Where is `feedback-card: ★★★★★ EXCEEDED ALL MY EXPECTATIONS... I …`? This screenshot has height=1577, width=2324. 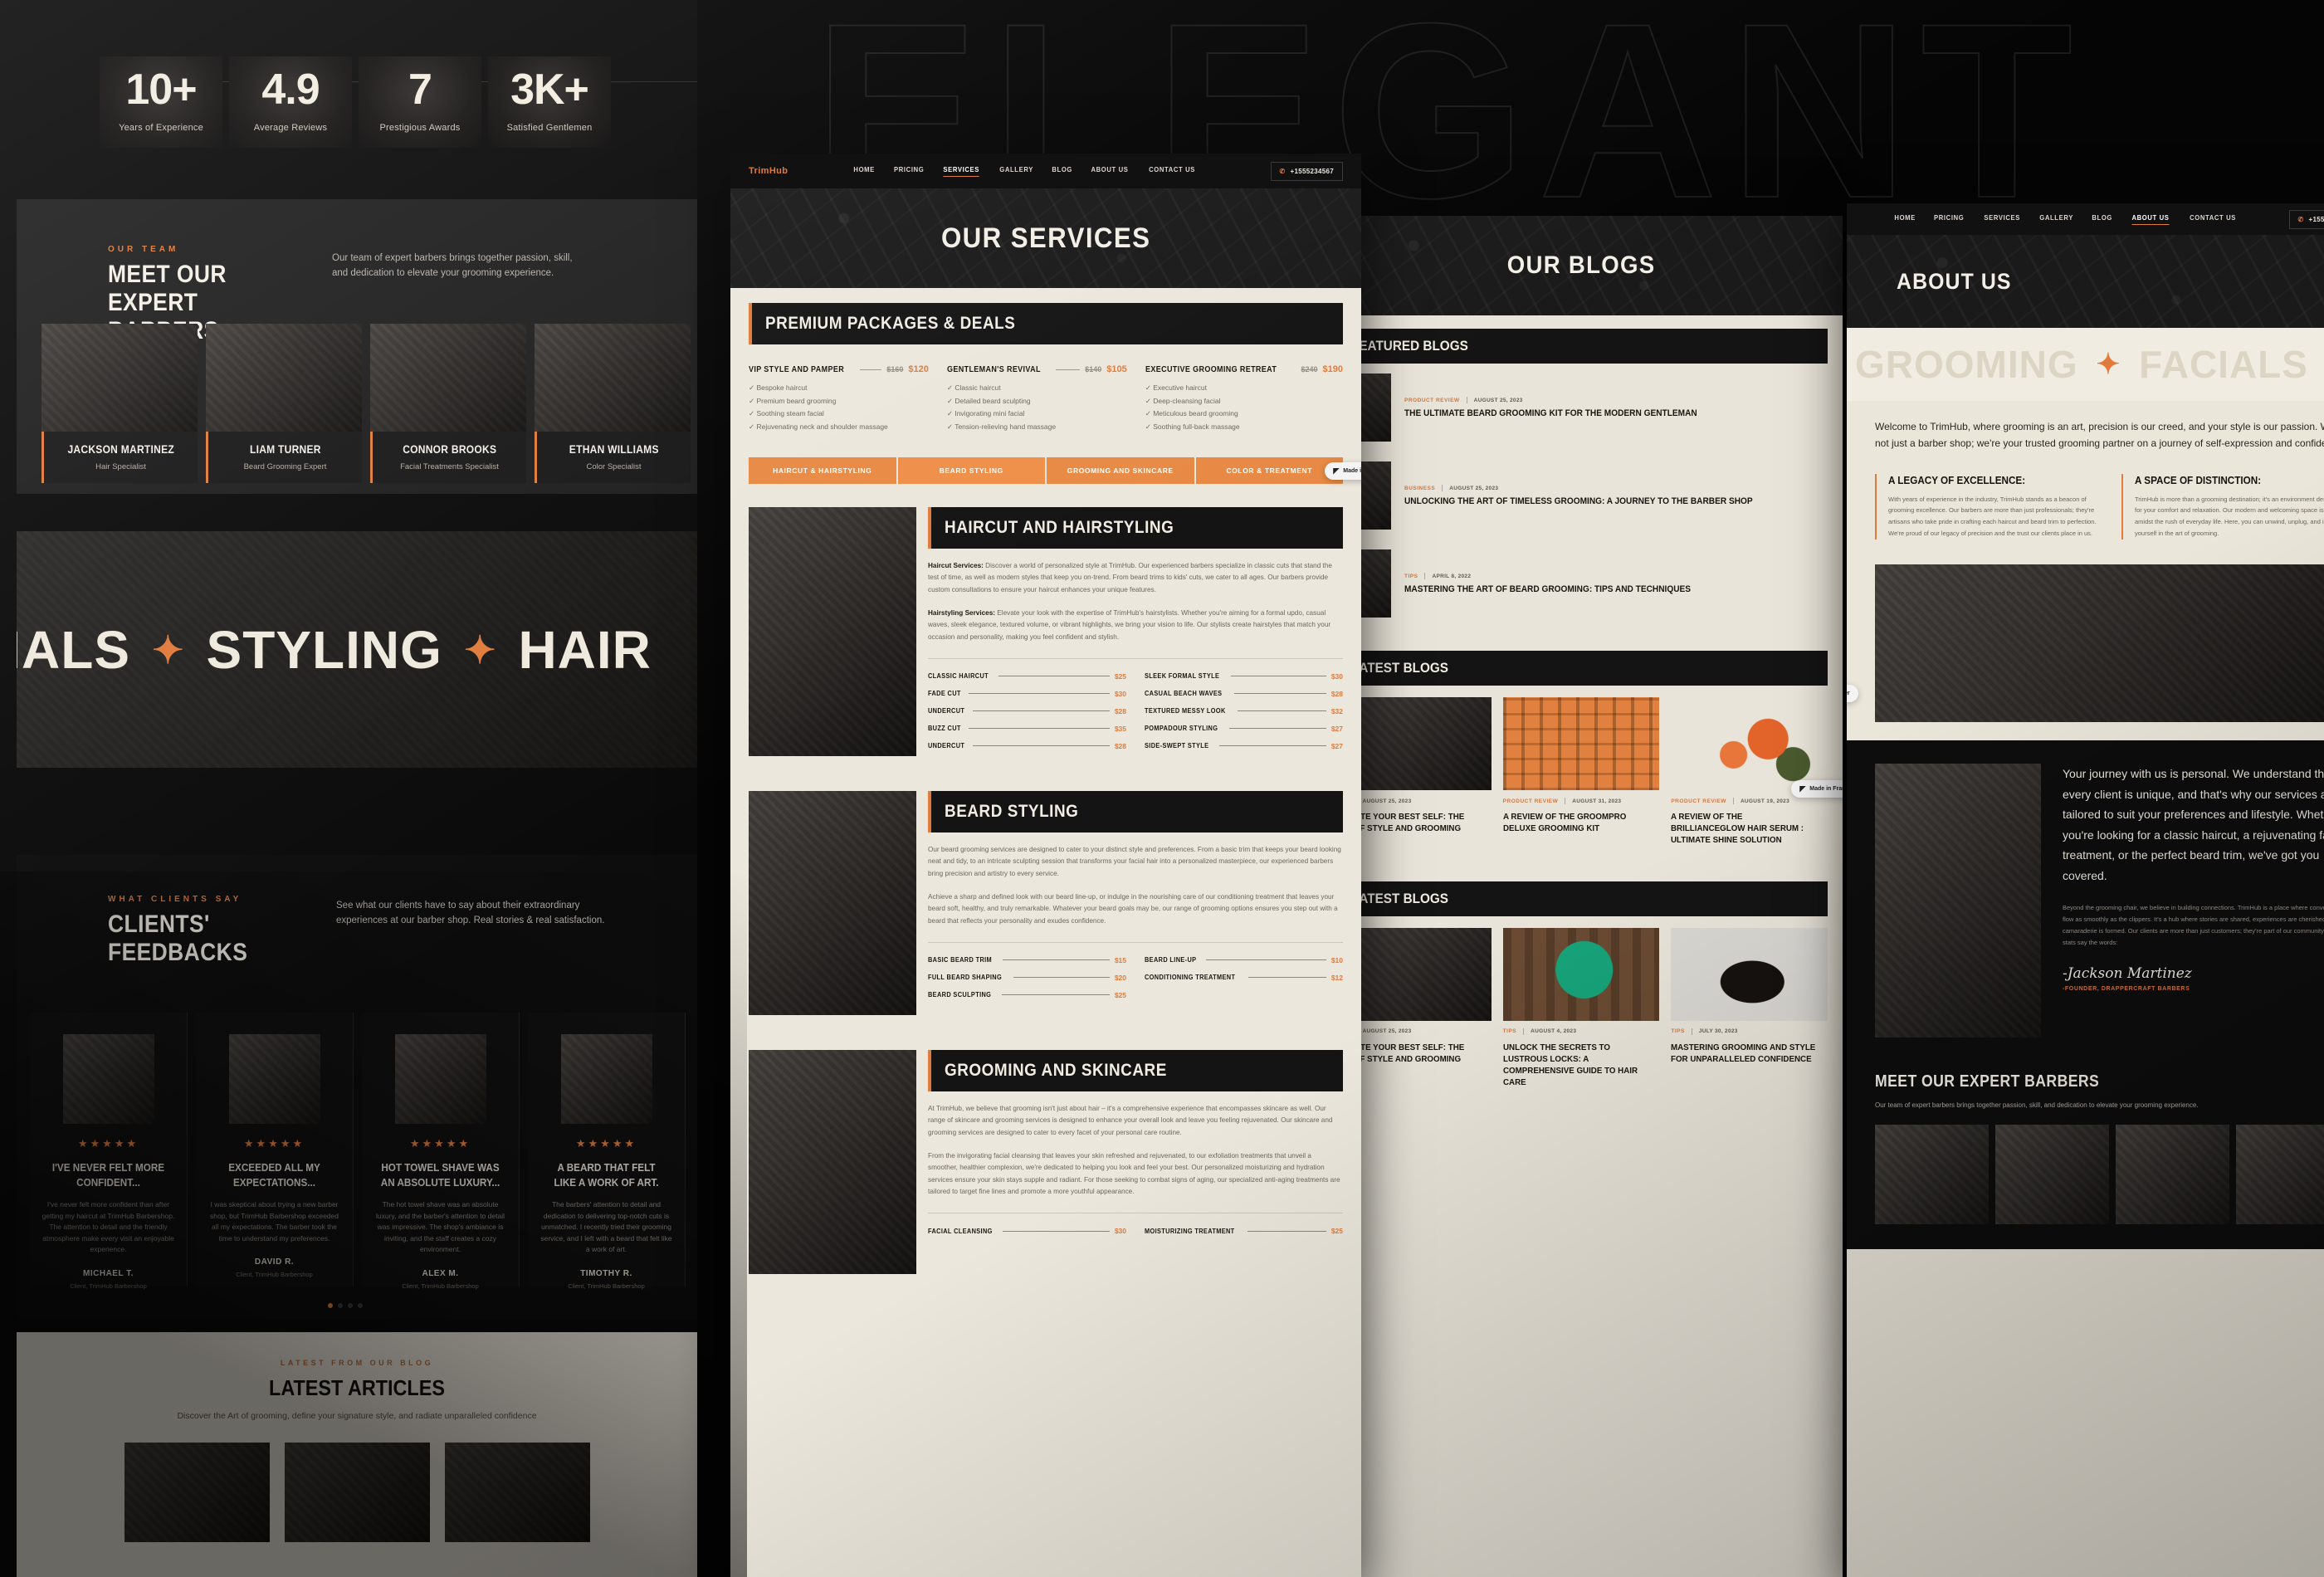 feedback-card: ★★★★★ EXCEEDED ALL MY EXPECTATIONS... I … is located at coordinates (275, 1149).